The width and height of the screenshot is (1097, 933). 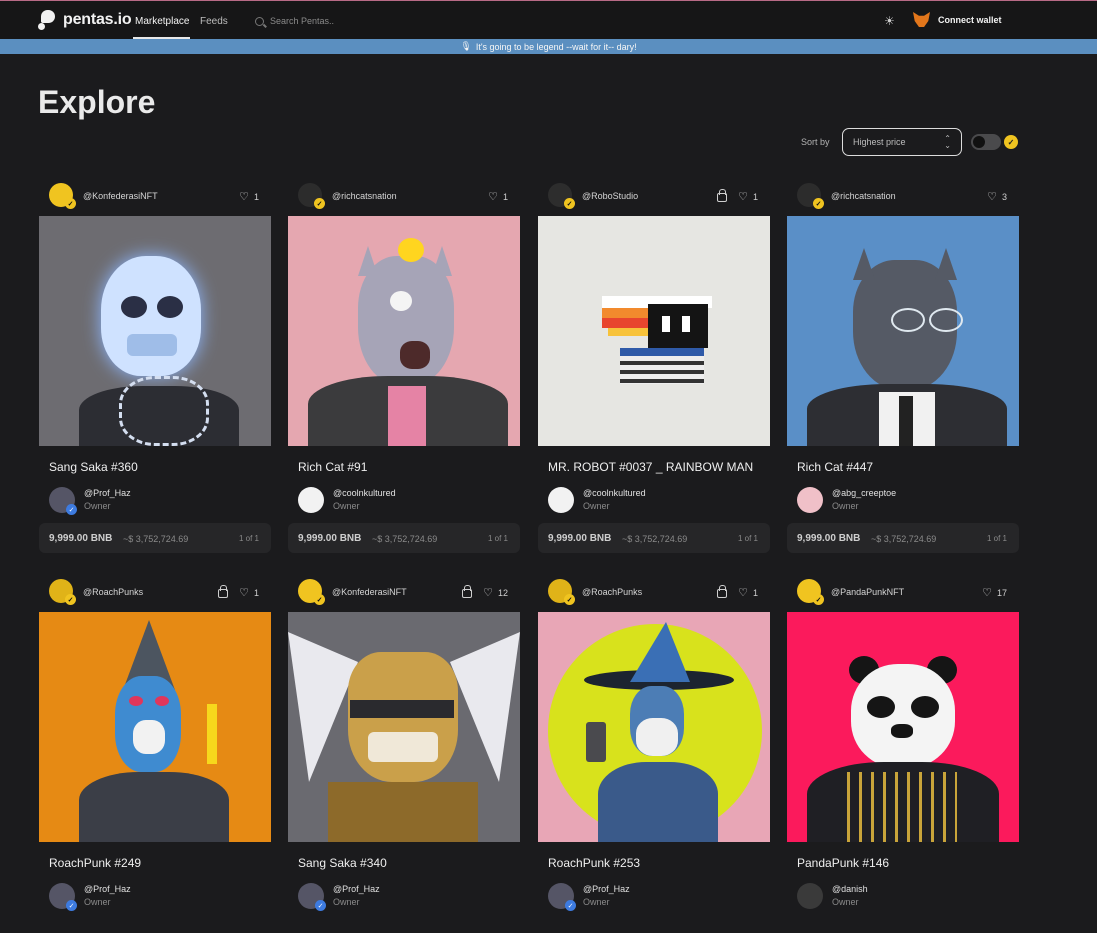 I want to click on price-bnb: 9,999.00 BNB, so click(x=81, y=538).